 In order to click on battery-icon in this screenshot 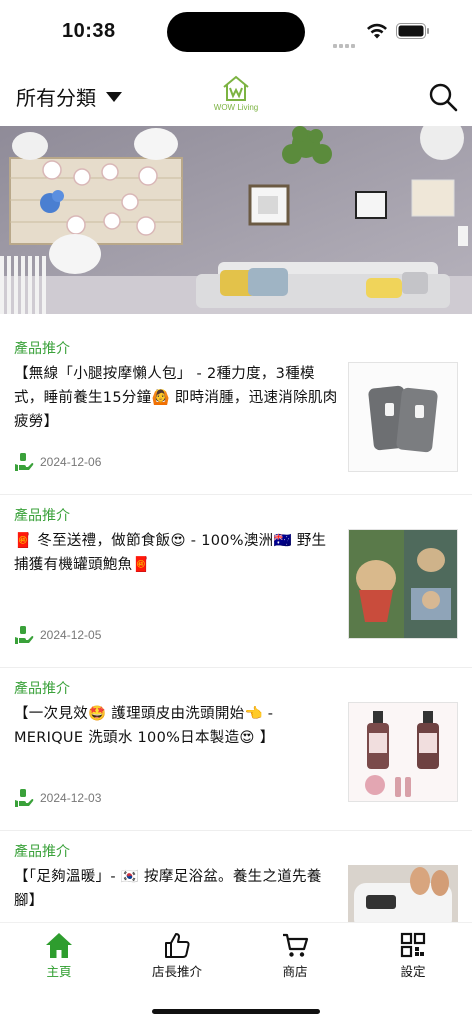, I will do `click(412, 31)`.